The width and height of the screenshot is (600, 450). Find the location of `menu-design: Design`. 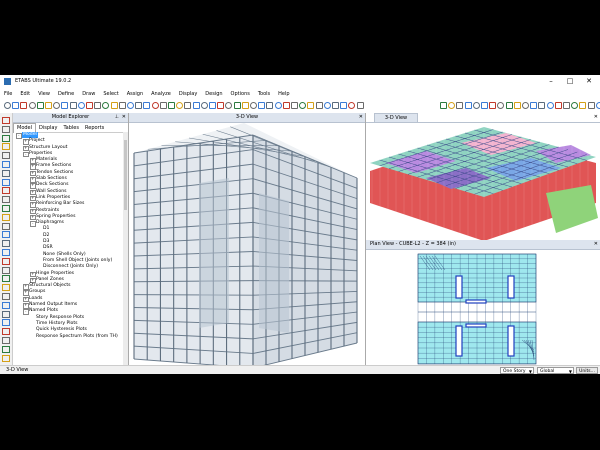

menu-design: Design is located at coordinates (213, 94).